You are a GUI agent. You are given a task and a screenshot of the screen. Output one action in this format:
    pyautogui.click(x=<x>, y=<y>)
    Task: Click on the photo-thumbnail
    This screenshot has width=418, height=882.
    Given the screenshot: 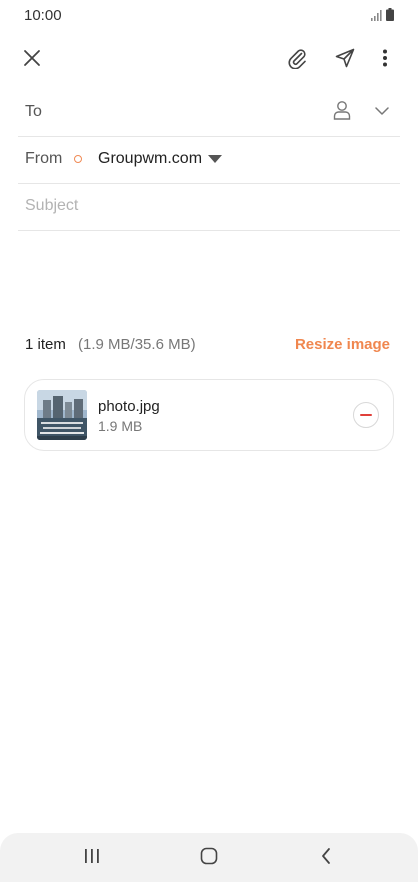 What is the action you would take?
    pyautogui.click(x=62, y=415)
    